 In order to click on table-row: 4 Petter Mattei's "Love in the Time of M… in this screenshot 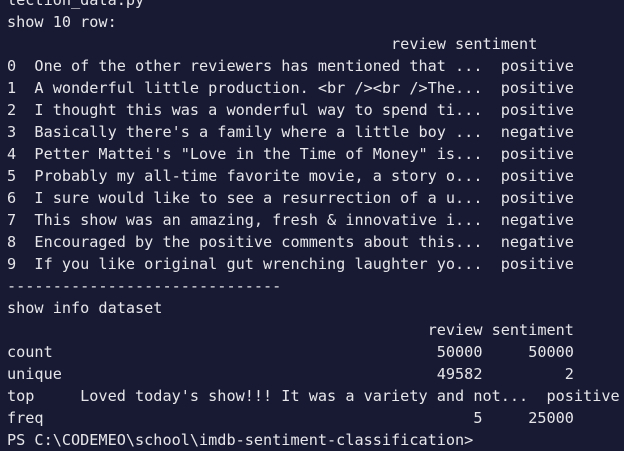, I will do `click(290, 154)`.